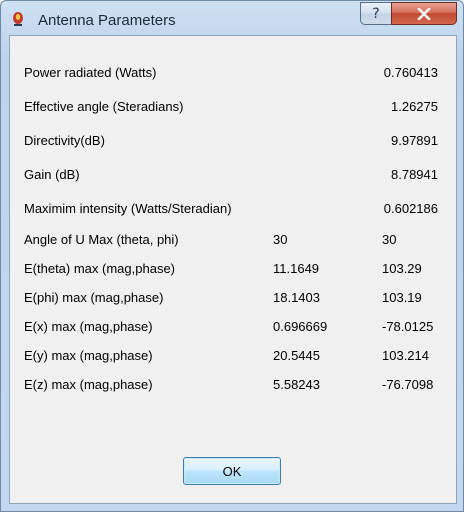 The height and width of the screenshot is (512, 464). Describe the element at coordinates (414, 140) in the screenshot. I see `param-value: 9.97891` at that location.